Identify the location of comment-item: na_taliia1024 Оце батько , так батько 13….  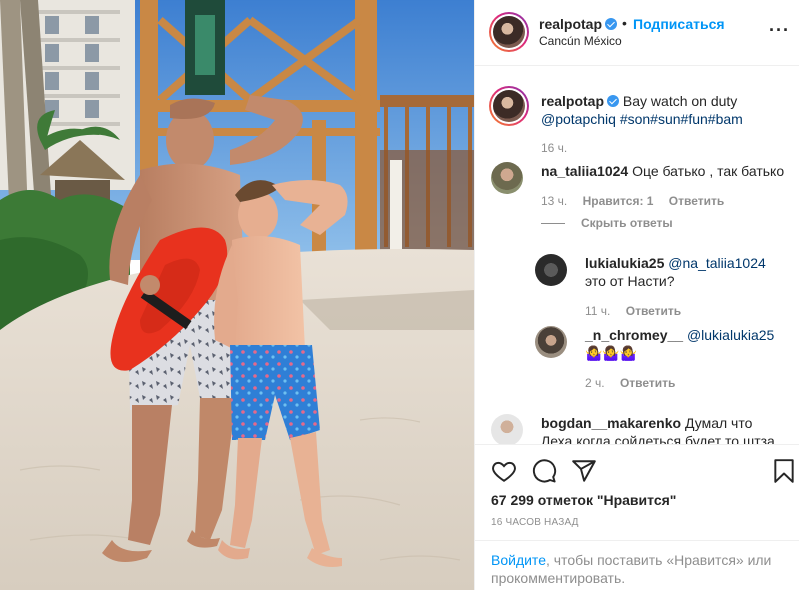
(637, 198).